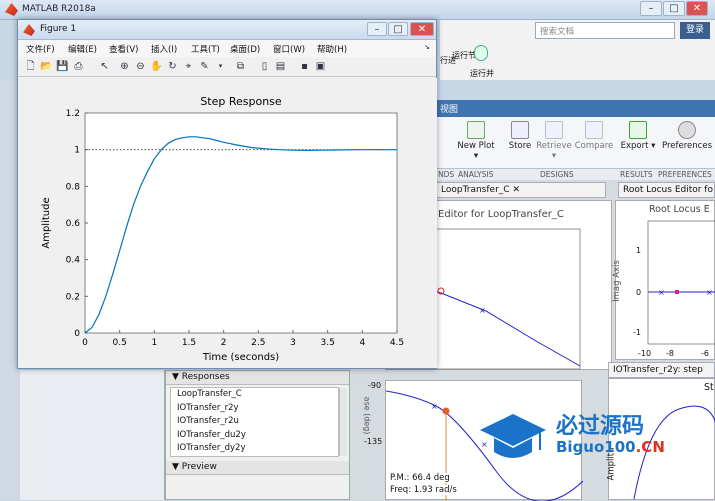 The height and width of the screenshot is (501, 715). I want to click on print-icon: ⎙, so click(78, 66).